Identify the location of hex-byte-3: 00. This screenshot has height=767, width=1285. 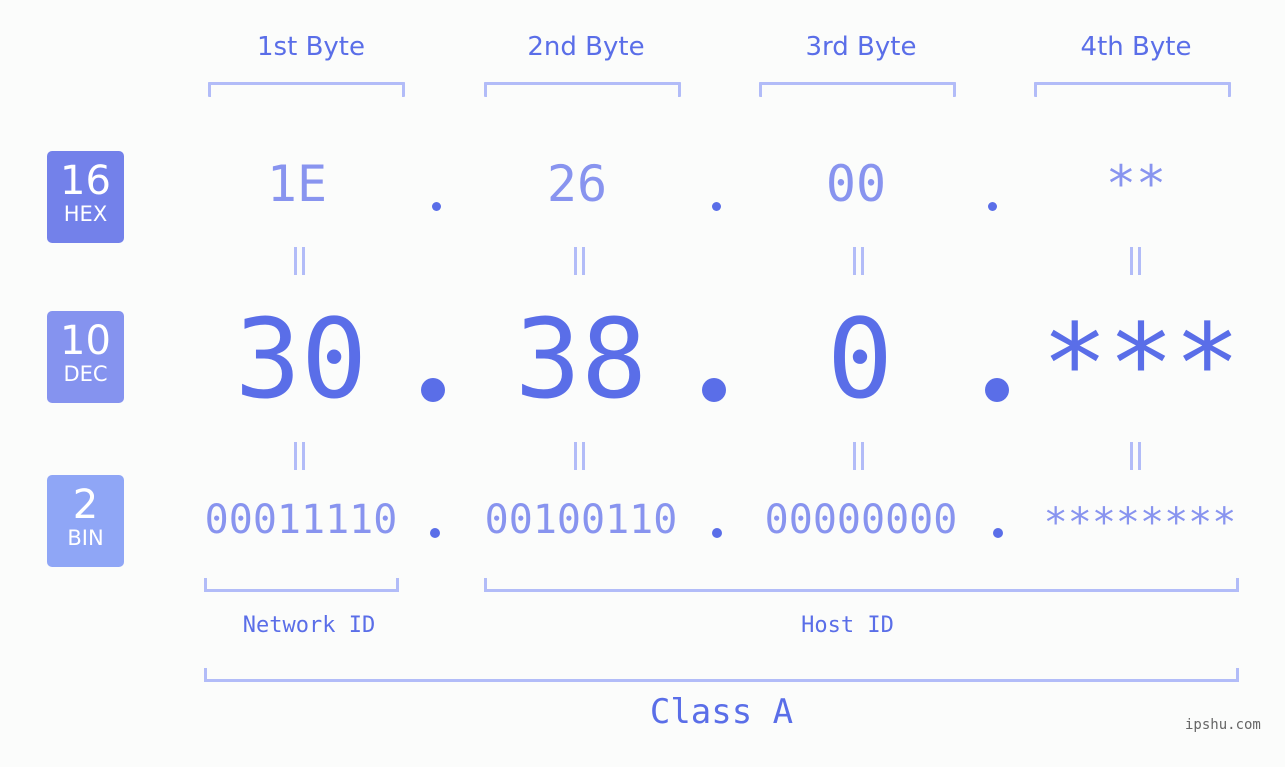
(856, 184).